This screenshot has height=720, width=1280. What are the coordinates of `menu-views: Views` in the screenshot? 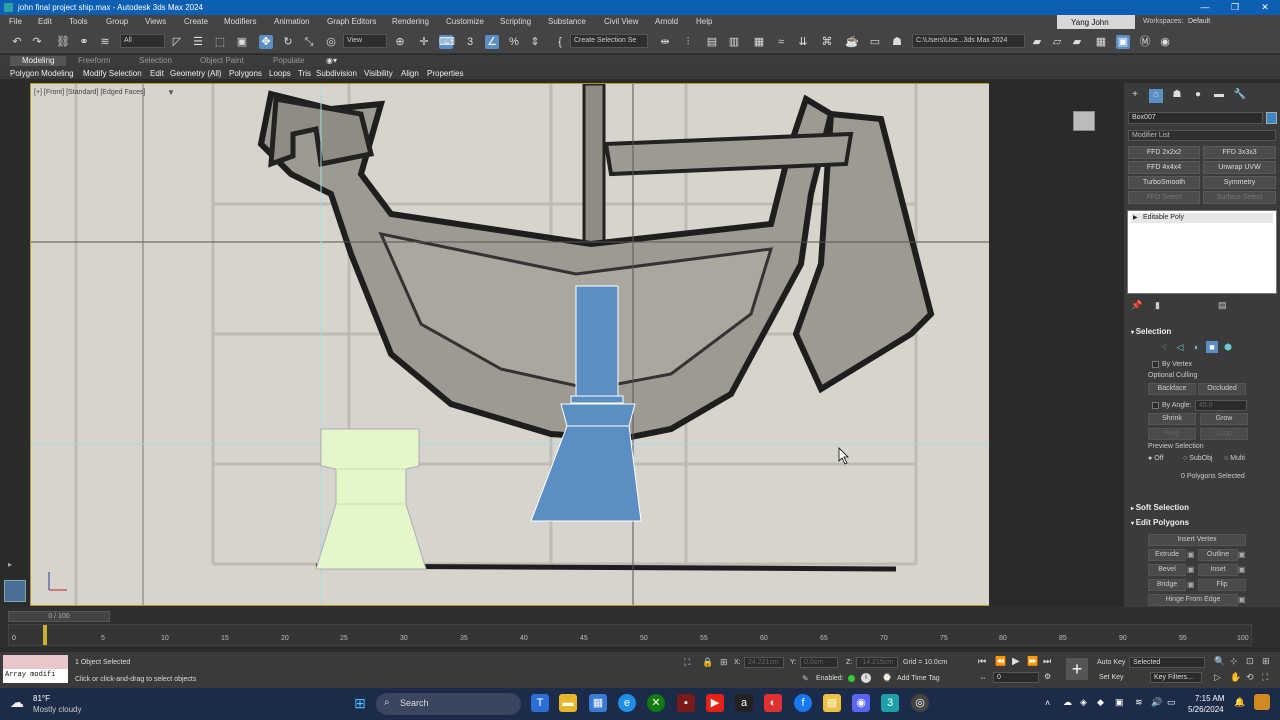 It's located at (155, 21).